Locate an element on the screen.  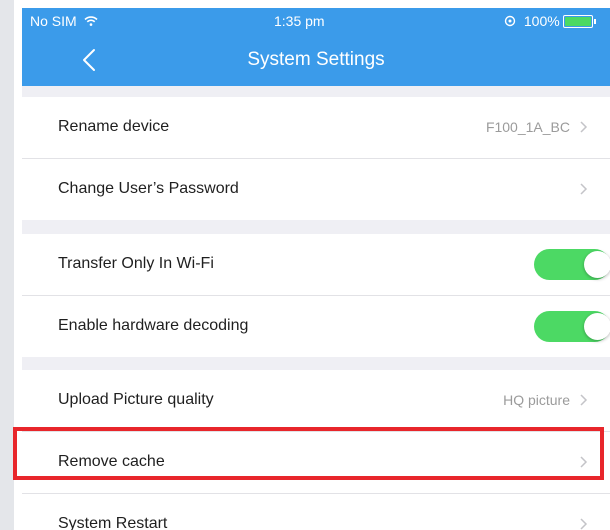
wifi-icon is located at coordinates (91, 21).